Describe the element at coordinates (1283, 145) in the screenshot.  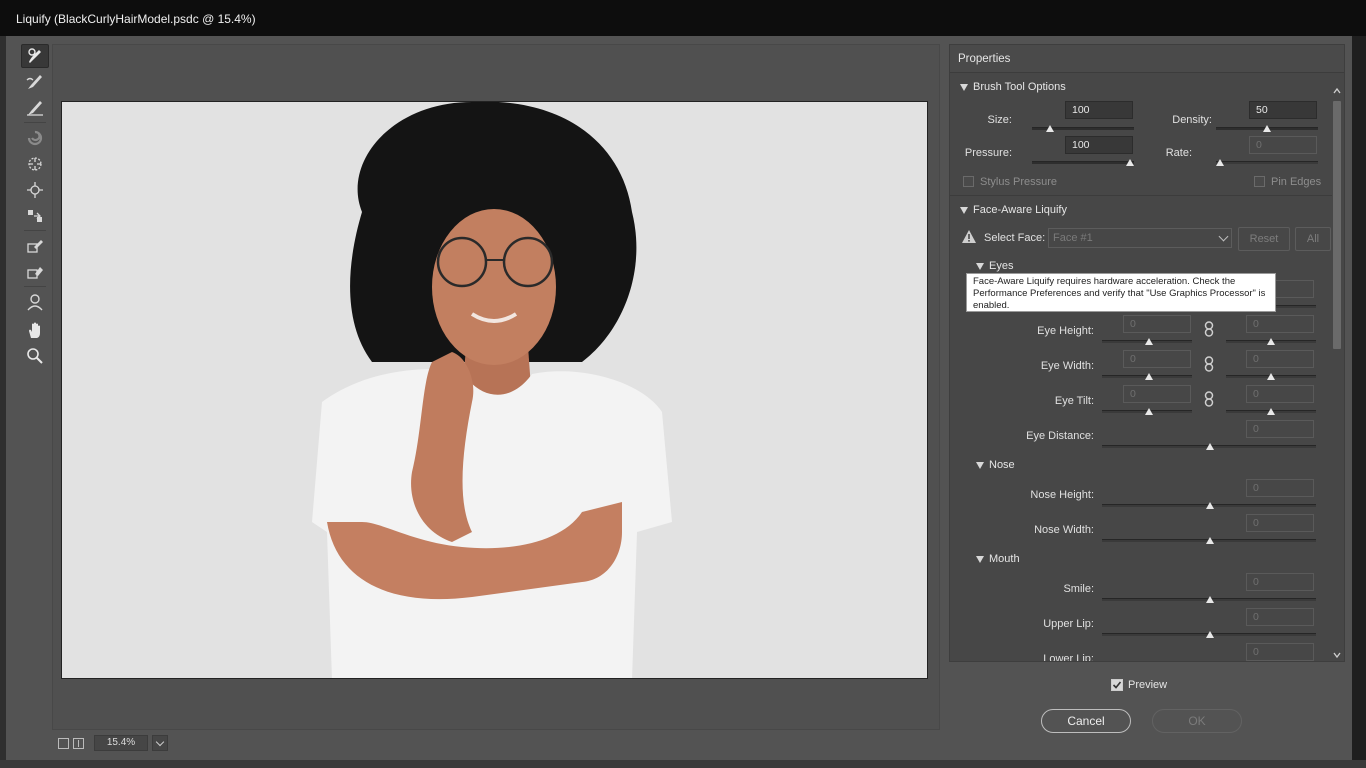
I see `rate-field: 0` at that location.